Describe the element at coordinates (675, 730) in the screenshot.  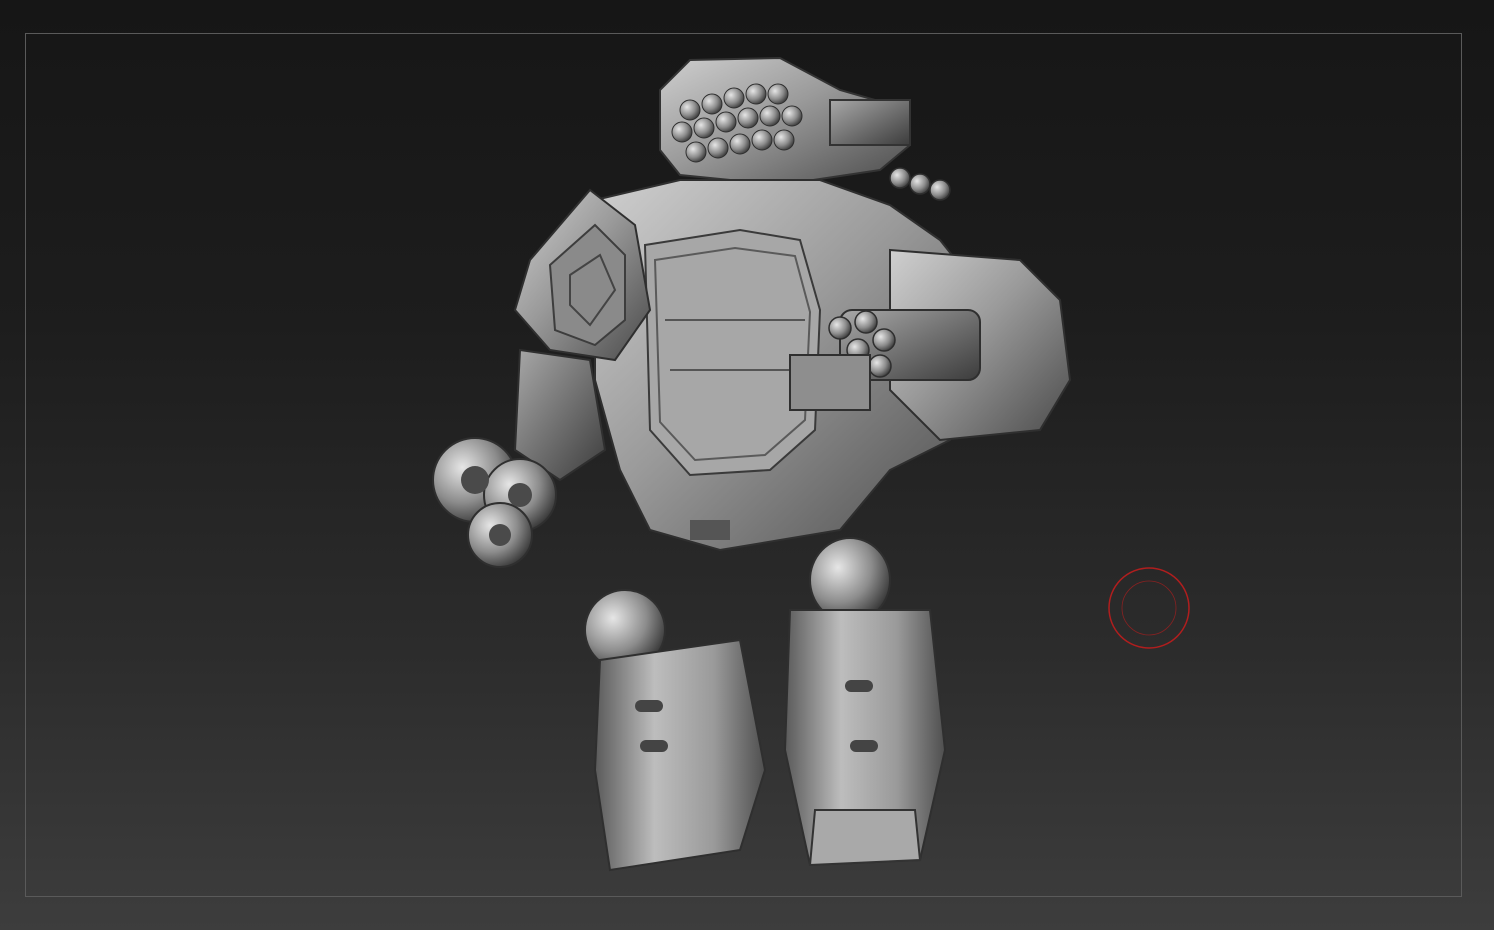
I see `left-leg` at that location.